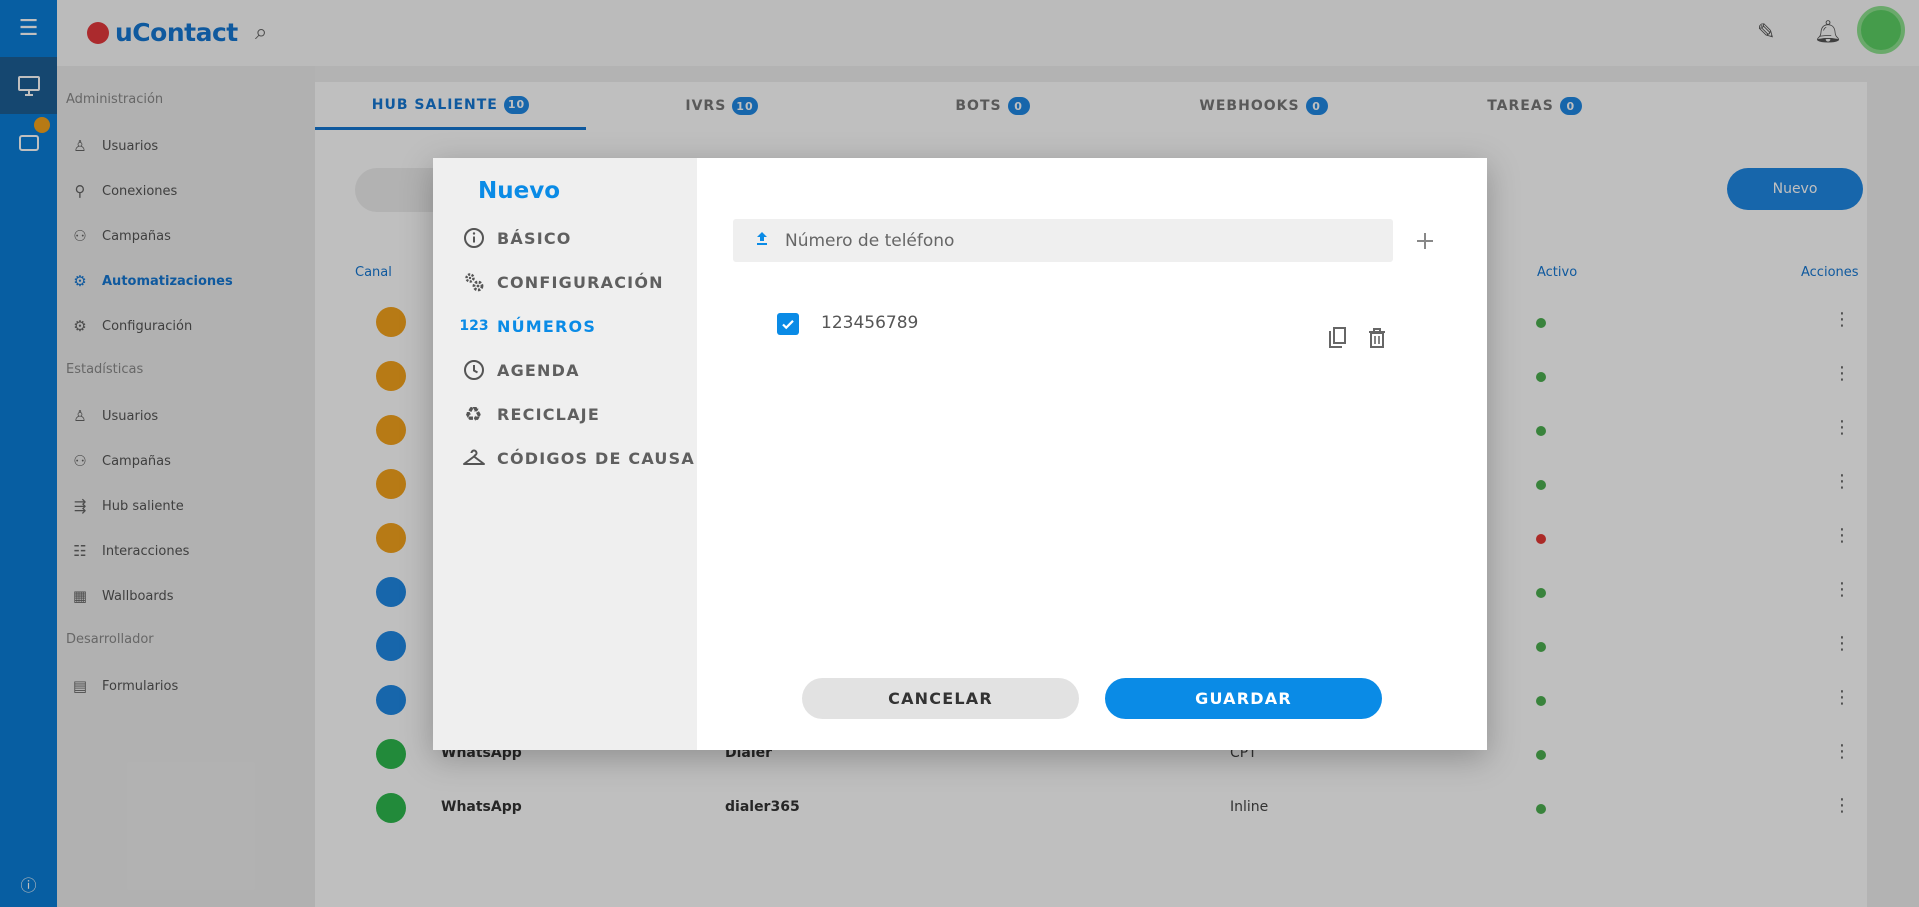  I want to click on phone-number-value: 123456789, so click(870, 323).